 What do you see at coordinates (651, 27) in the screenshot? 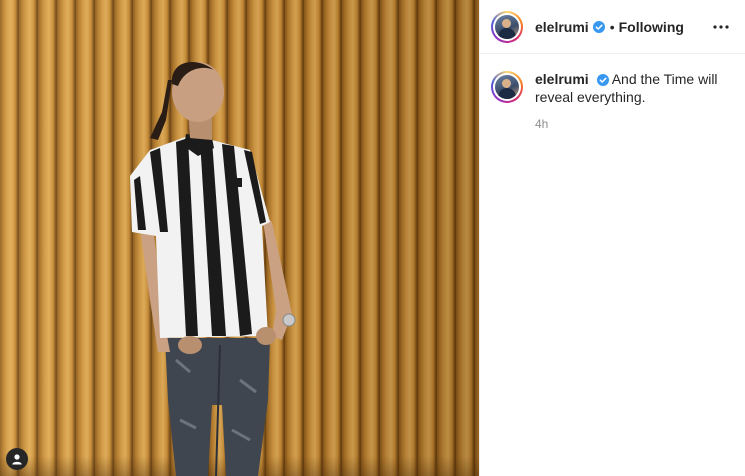
I see `following-button: Following` at bounding box center [651, 27].